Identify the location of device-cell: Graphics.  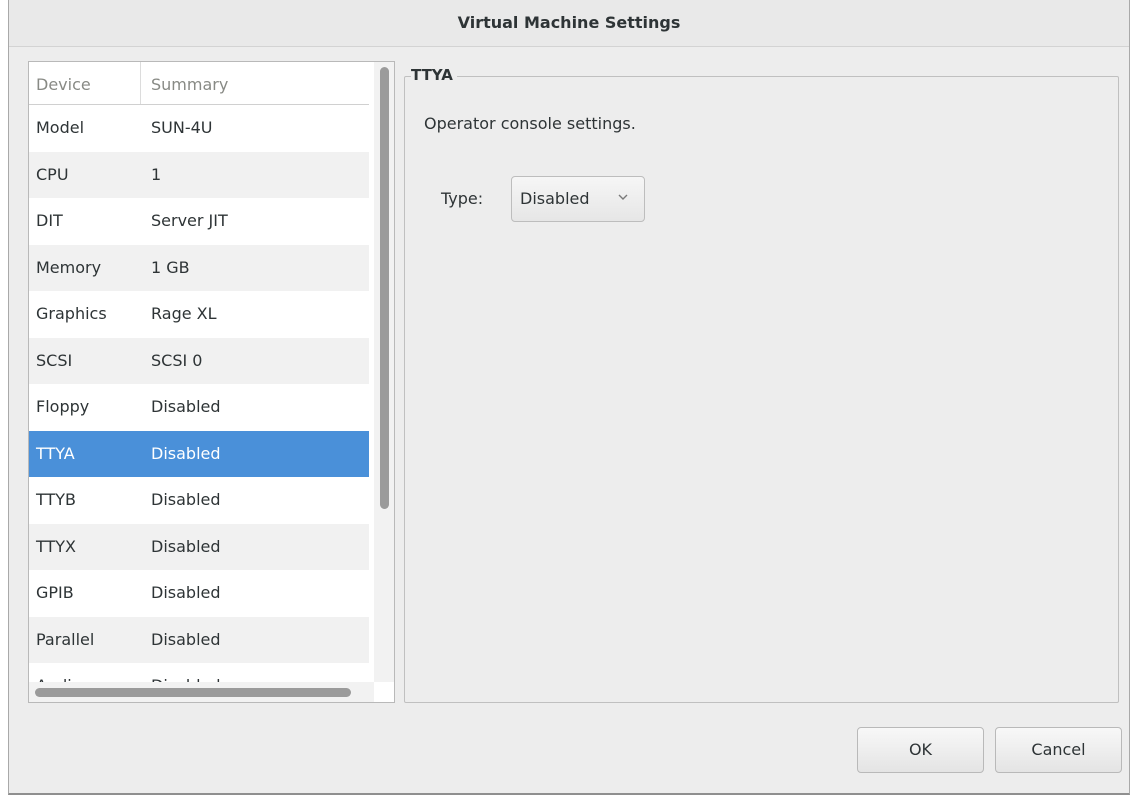
(71, 313).